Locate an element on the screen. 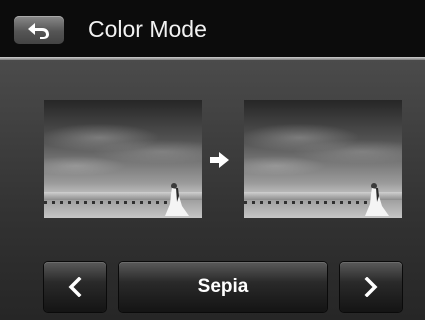 This screenshot has width=425, height=320. previous-mode-button is located at coordinates (75, 287).